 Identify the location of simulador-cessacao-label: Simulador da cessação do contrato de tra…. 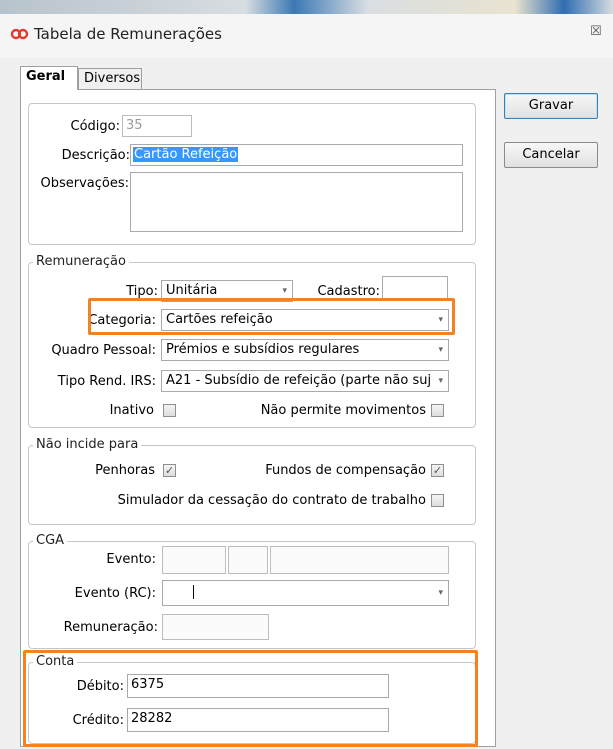
(271, 500).